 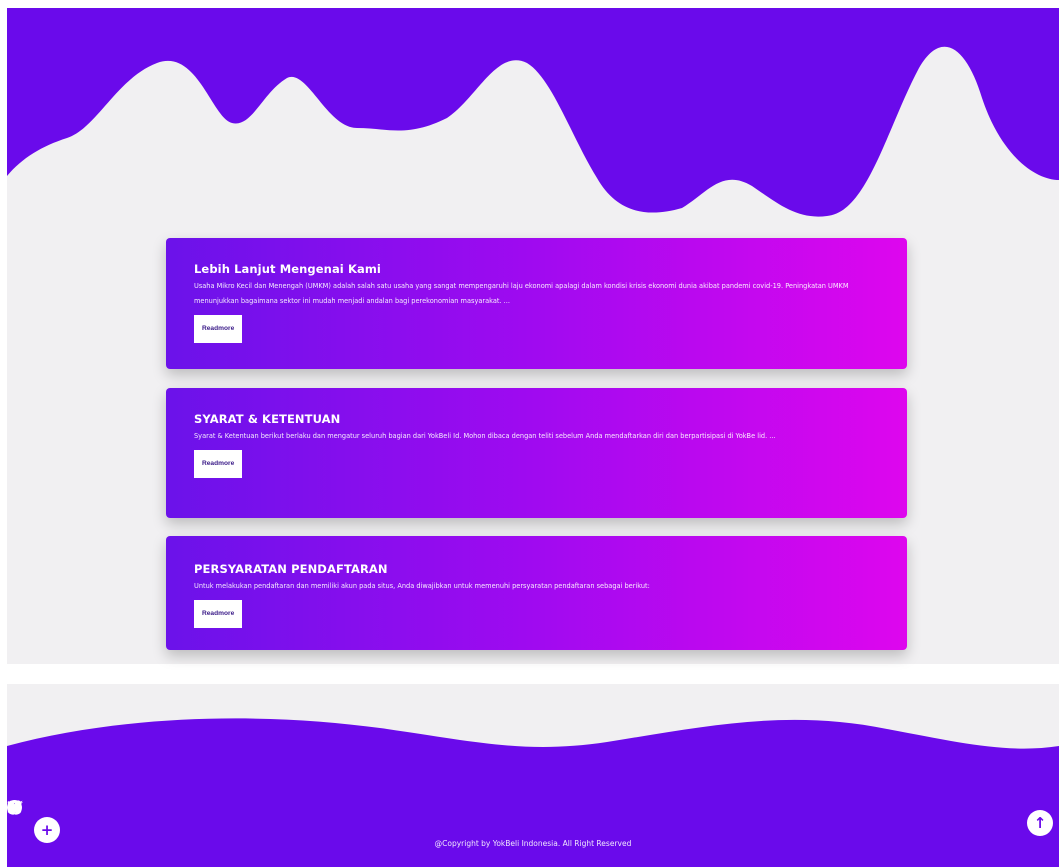 I want to click on card-title: PERSYARATAN PENDAFTARAN, so click(x=291, y=569).